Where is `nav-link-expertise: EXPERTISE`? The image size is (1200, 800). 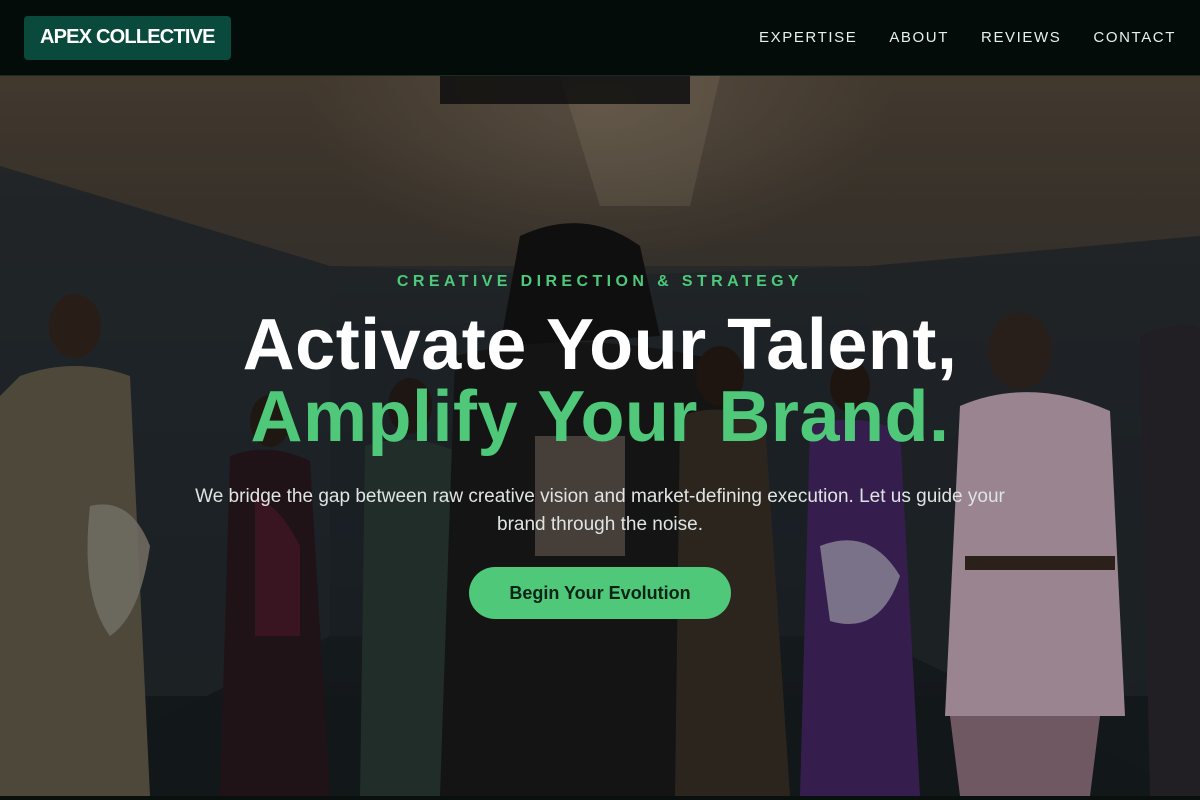
nav-link-expertise: EXPERTISE is located at coordinates (808, 37).